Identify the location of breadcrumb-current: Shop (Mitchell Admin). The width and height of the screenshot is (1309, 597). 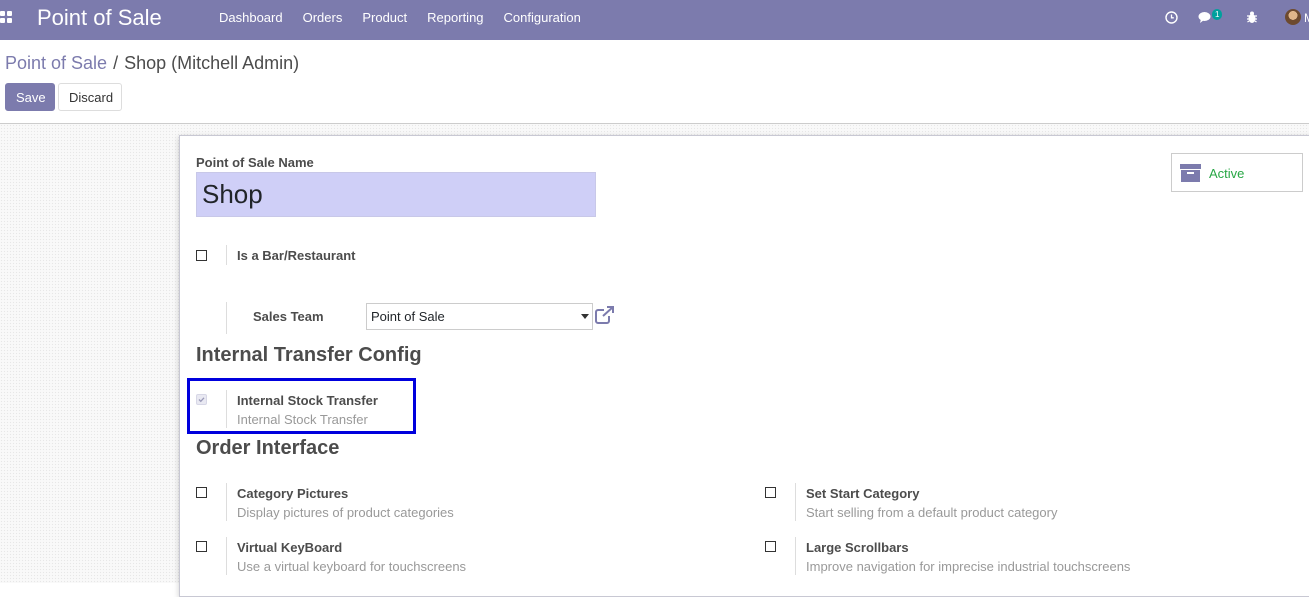
(212, 63).